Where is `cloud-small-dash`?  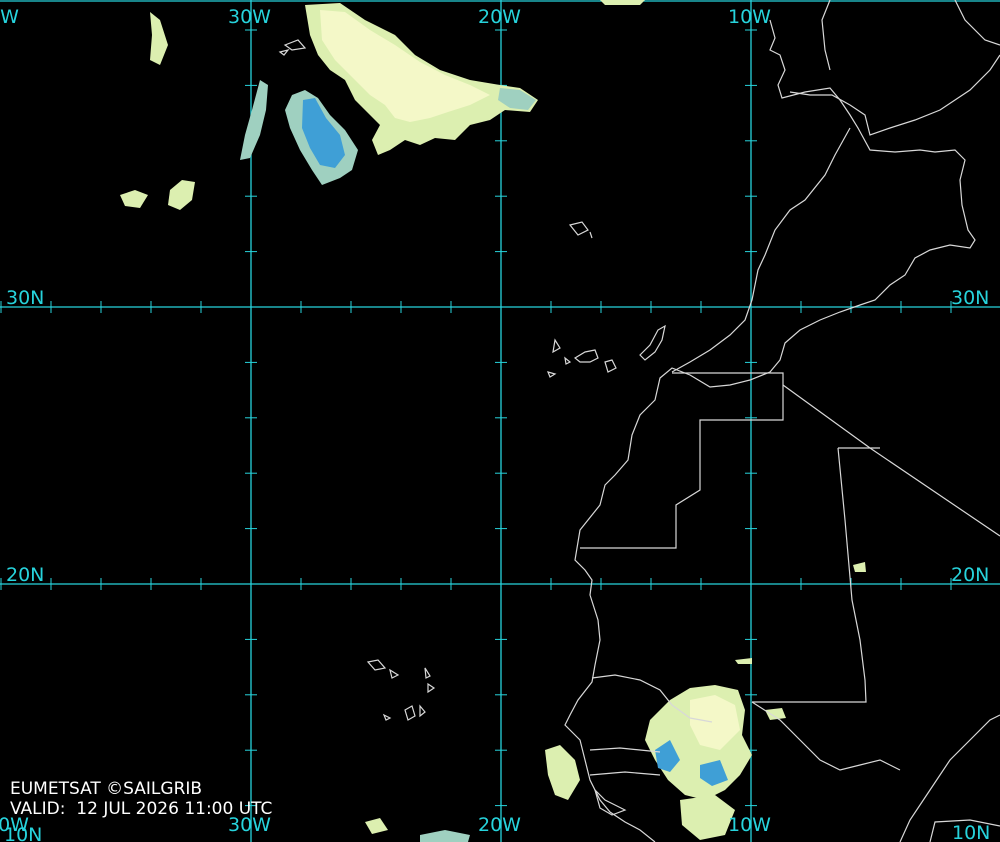 cloud-small-dash is located at coordinates (743, 661).